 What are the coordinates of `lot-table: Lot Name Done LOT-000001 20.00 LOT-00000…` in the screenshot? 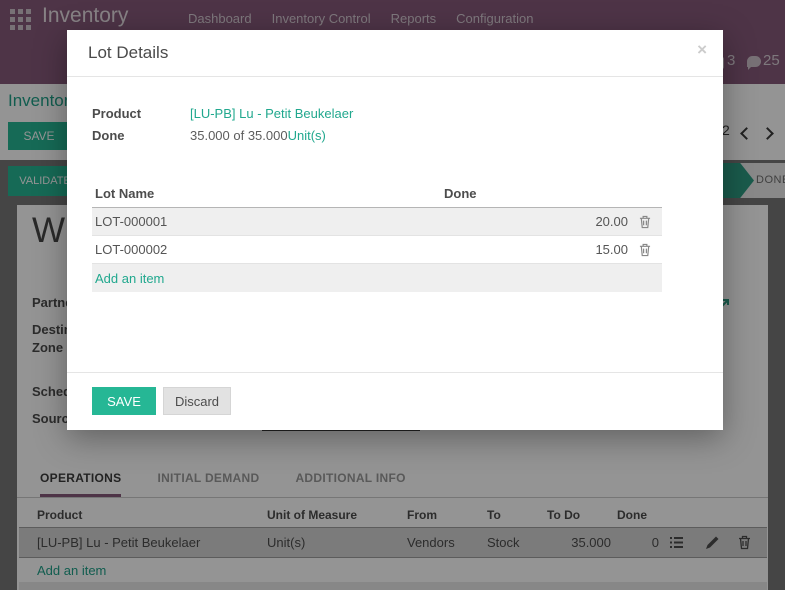 It's located at (377, 236).